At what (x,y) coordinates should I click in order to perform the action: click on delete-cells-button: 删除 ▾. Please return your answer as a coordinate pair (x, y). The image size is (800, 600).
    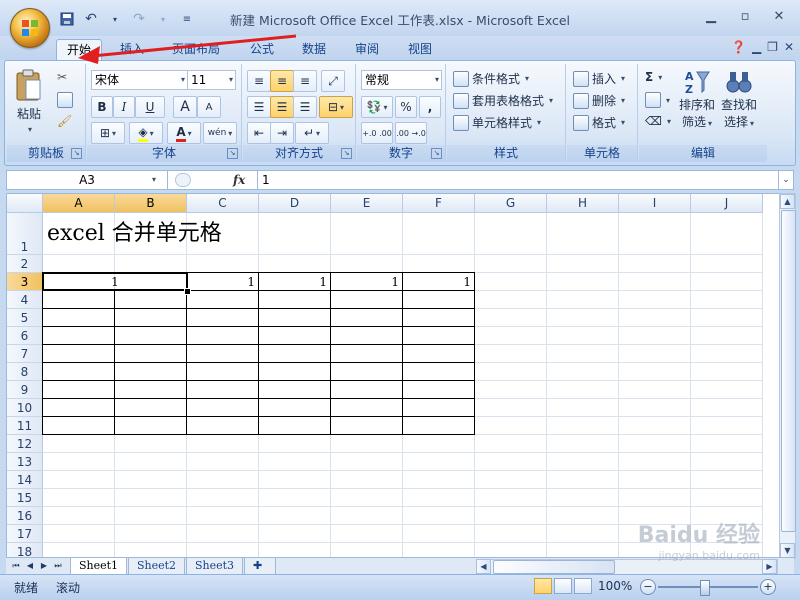
    Looking at the image, I should click on (599, 100).